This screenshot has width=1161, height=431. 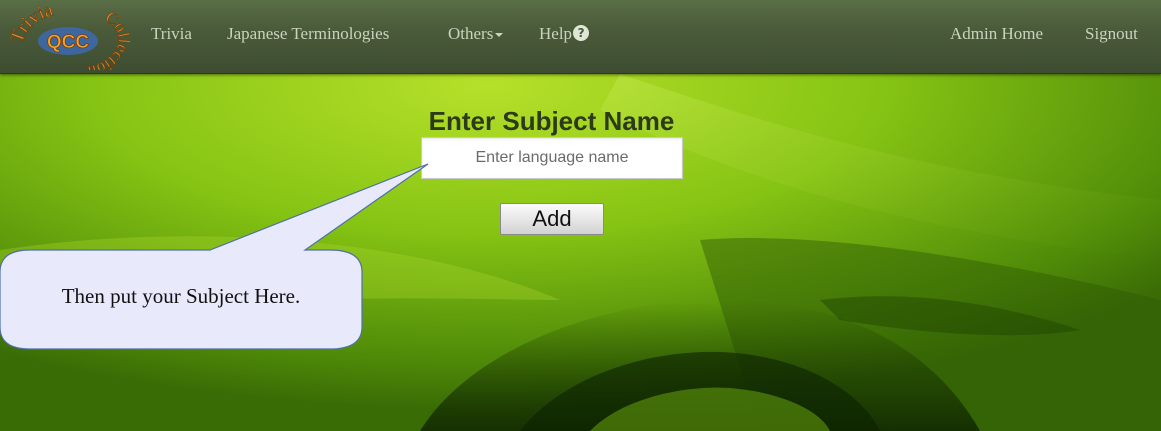 I want to click on page-title: Enter Subject Name, so click(x=551, y=121).